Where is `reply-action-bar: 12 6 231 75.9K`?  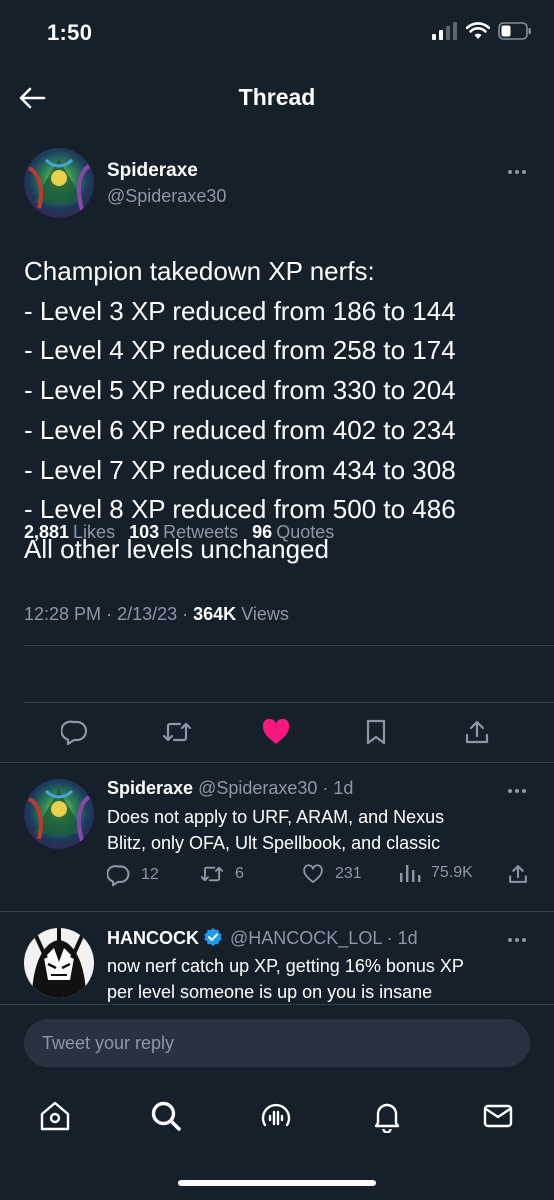 reply-action-bar: 12 6 231 75.9K is located at coordinates (322, 878).